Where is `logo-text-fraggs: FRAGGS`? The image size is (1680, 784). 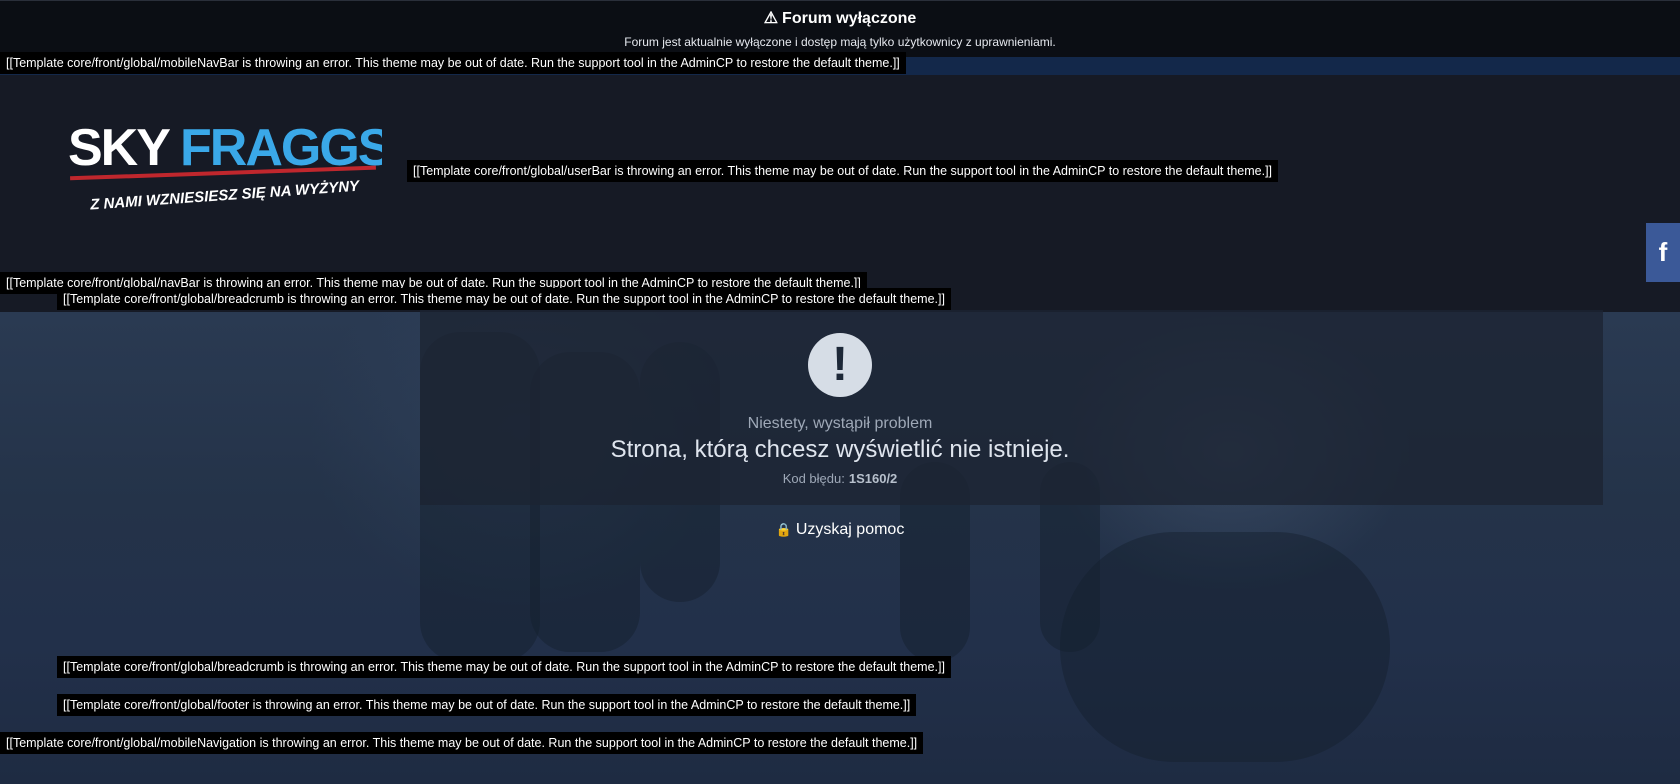
logo-text-fraggs: FRAGGS is located at coordinates (281, 148).